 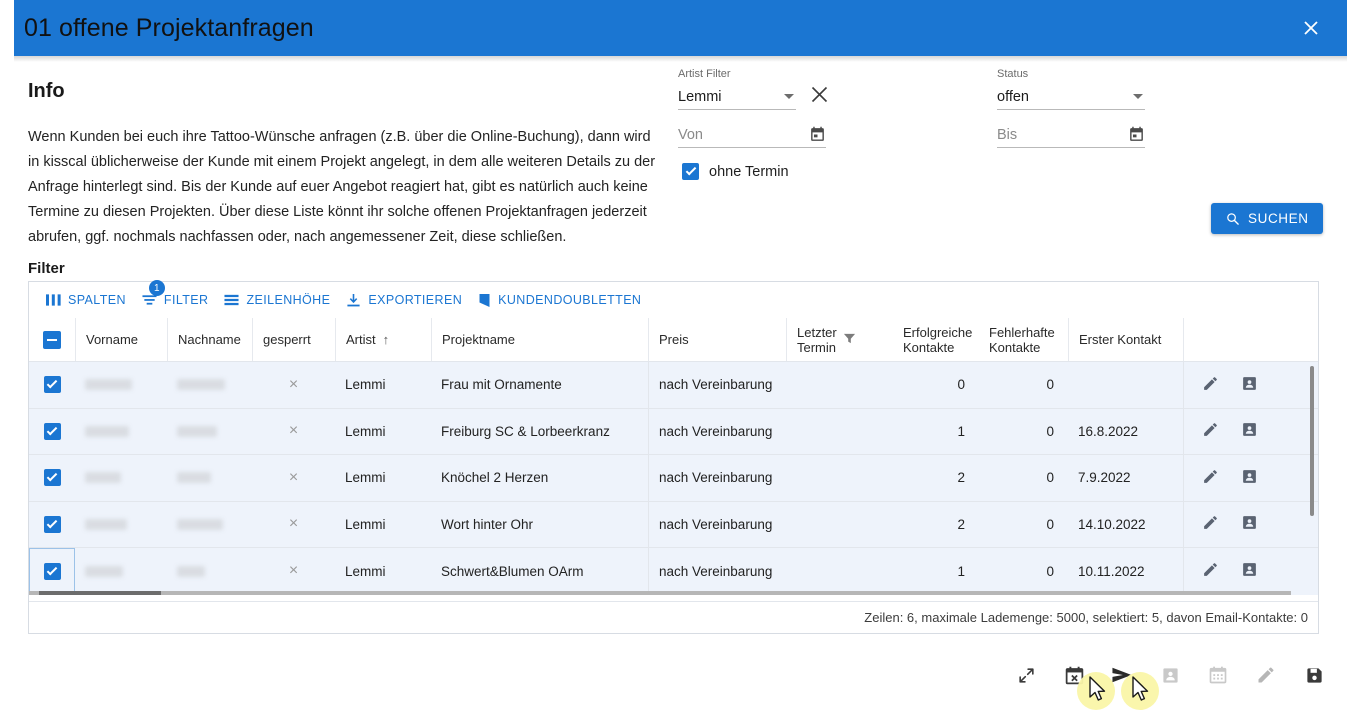 What do you see at coordinates (404, 300) in the screenshot?
I see `export-button: EXPORTIEREN` at bounding box center [404, 300].